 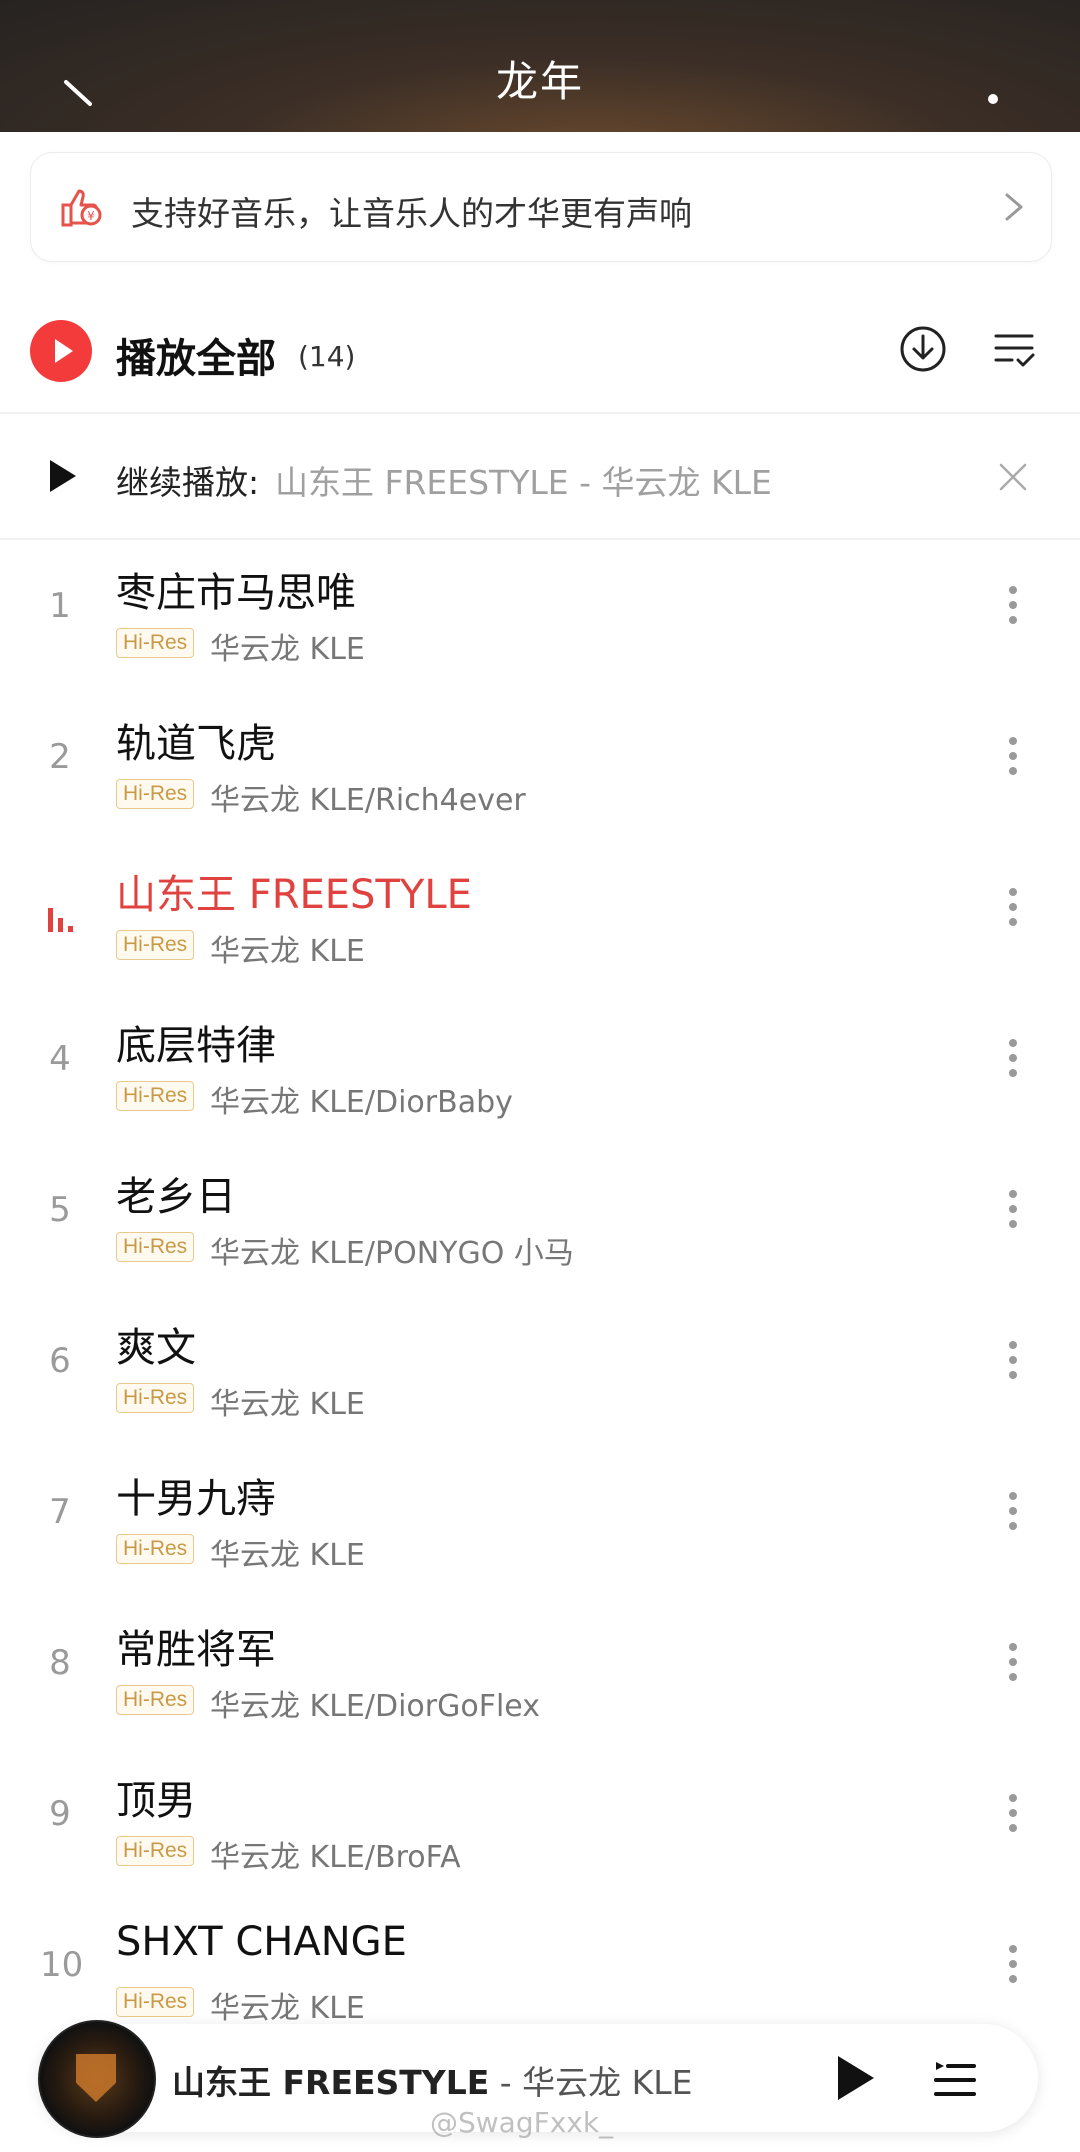 What do you see at coordinates (156, 1801) in the screenshot?
I see `track-title: 顶男` at bounding box center [156, 1801].